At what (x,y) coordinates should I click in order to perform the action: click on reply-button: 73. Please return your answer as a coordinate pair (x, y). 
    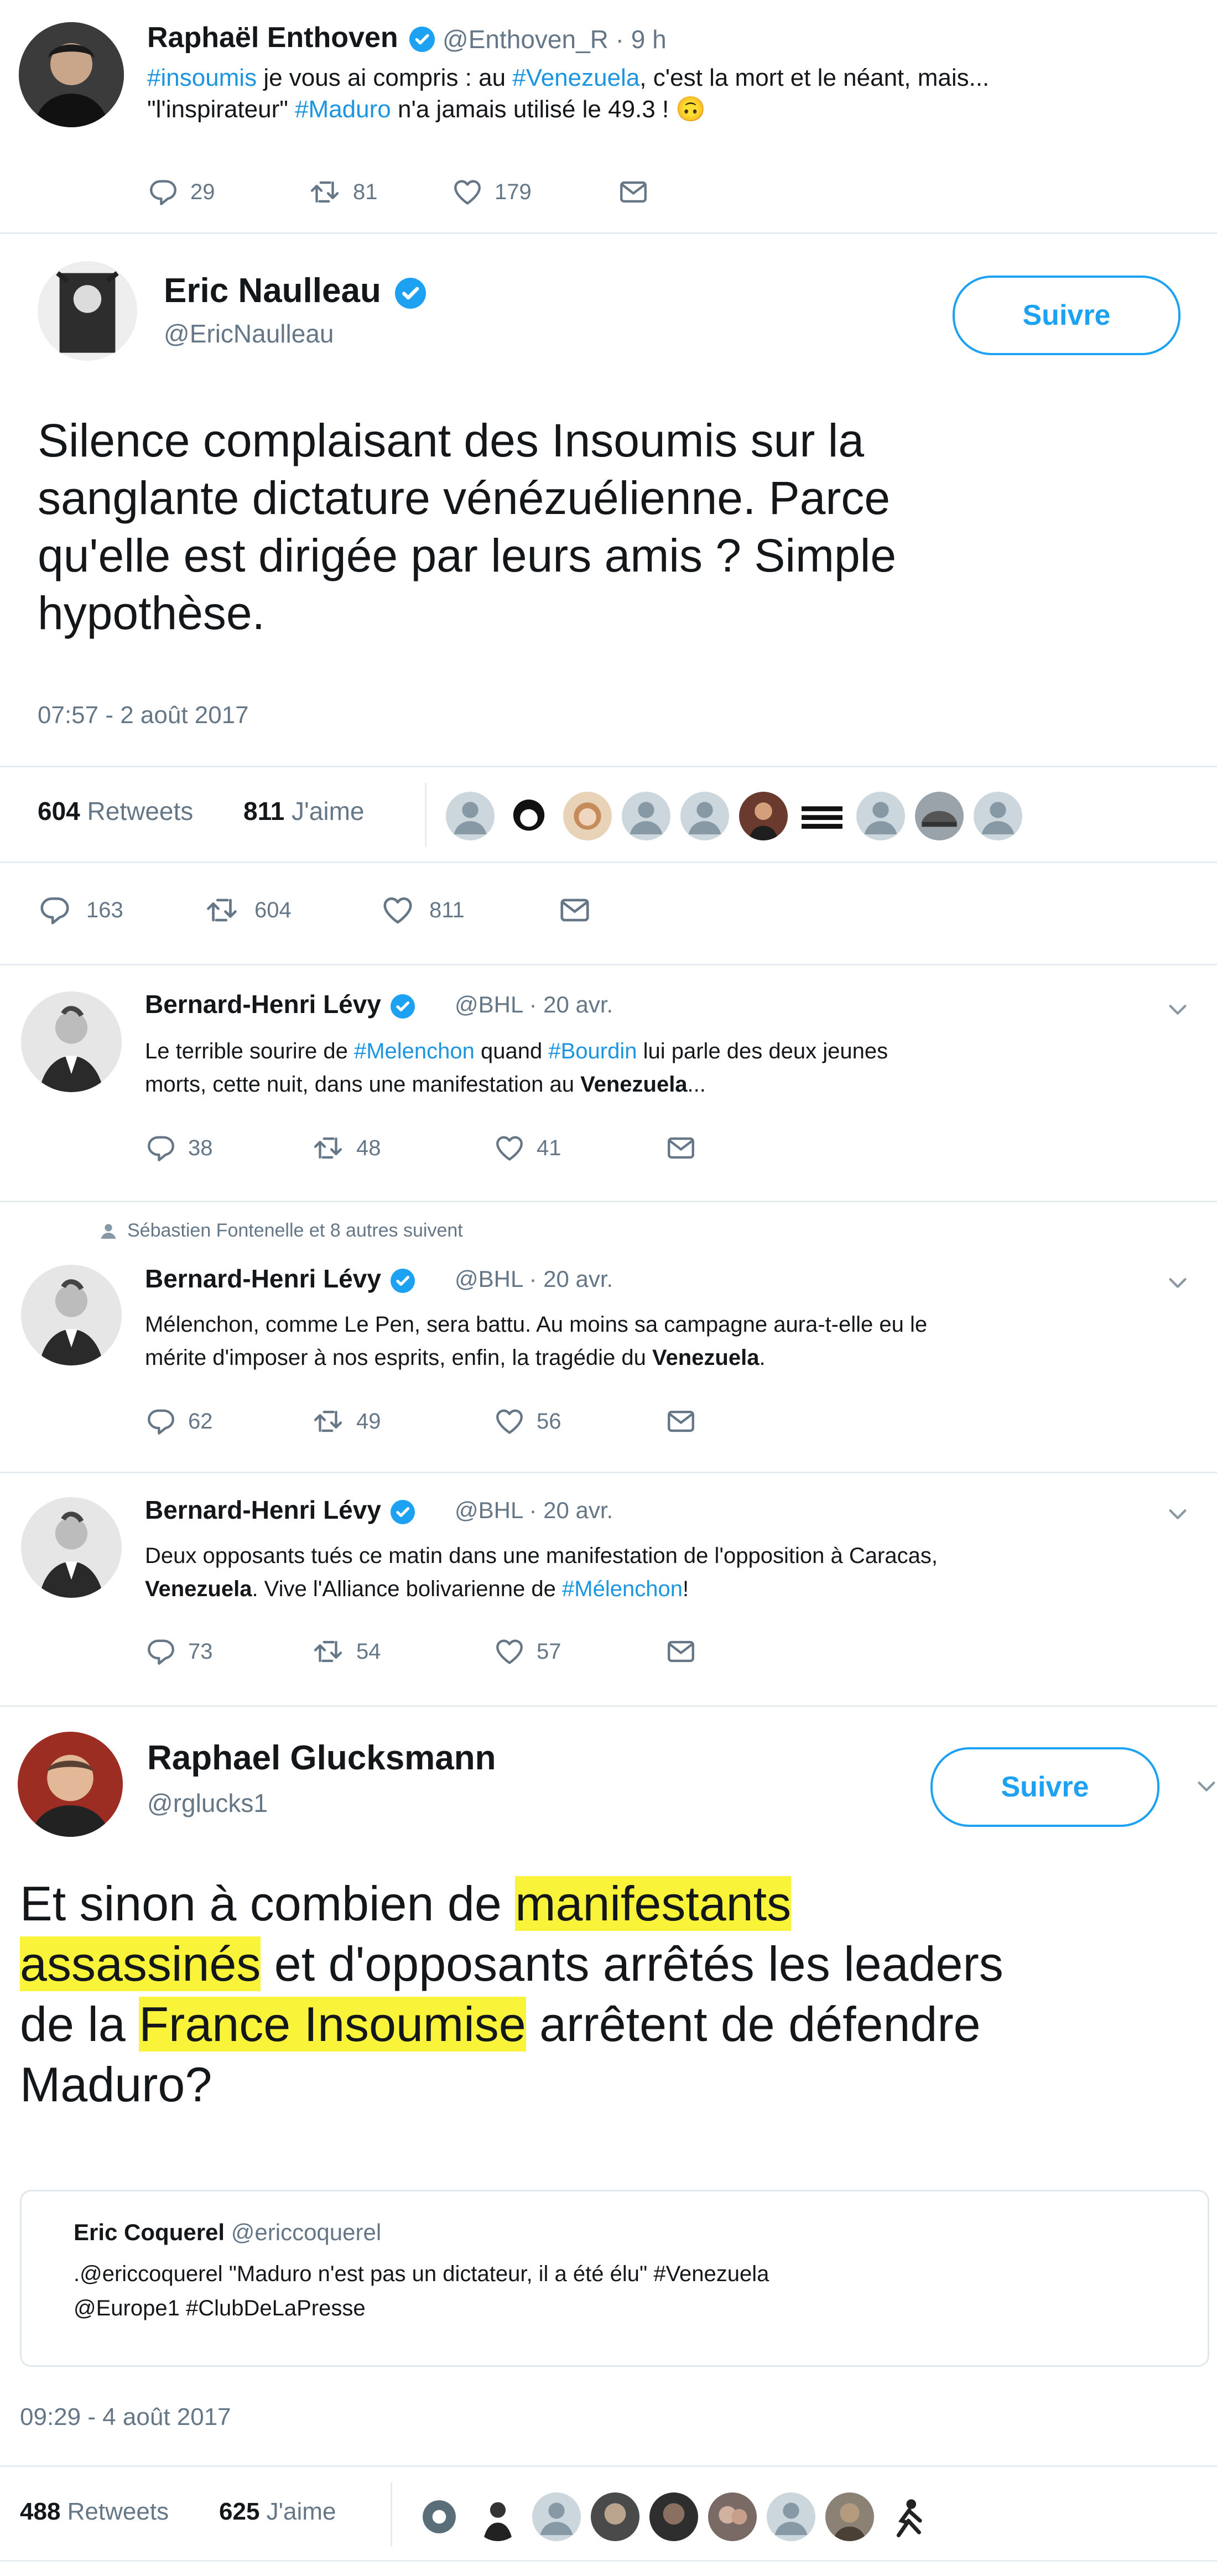
    Looking at the image, I should click on (228, 1651).